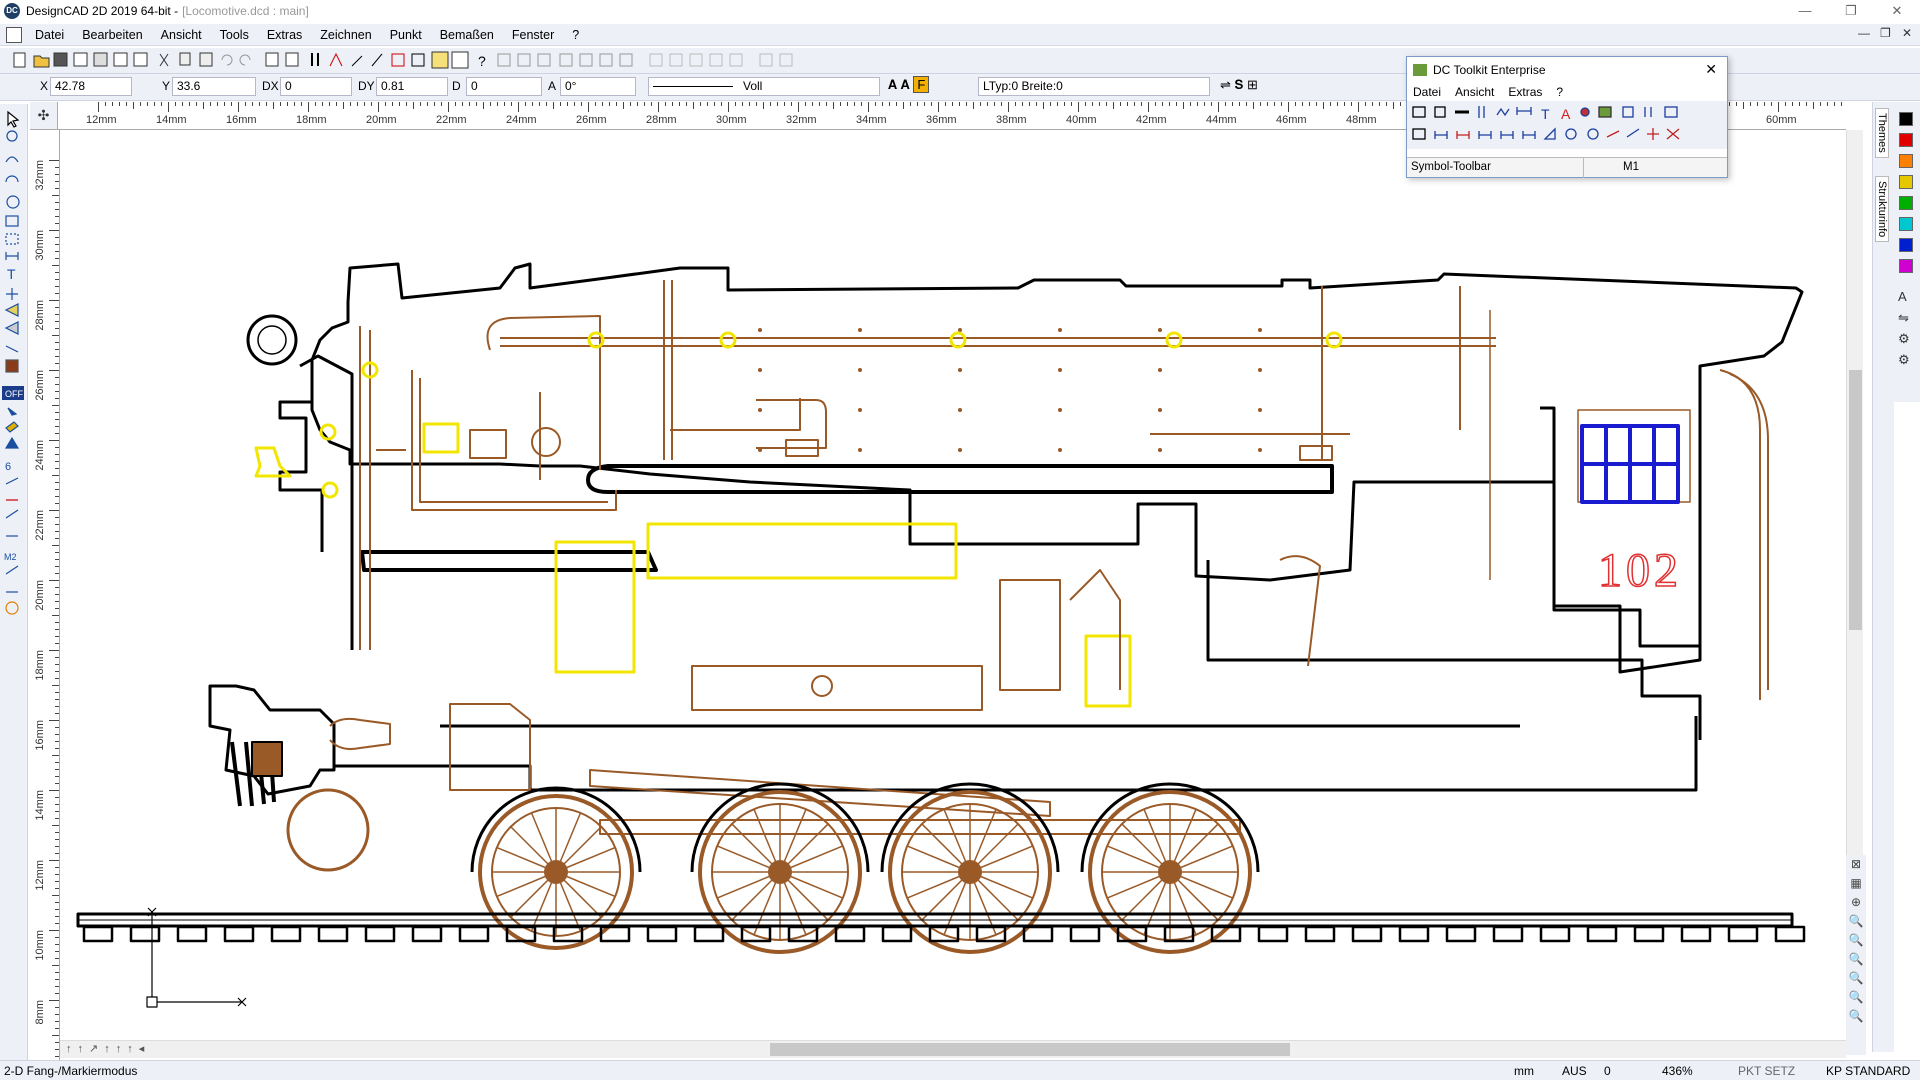  Describe the element at coordinates (753, 86) in the screenshot. I see `line-style-value: Voll` at that location.